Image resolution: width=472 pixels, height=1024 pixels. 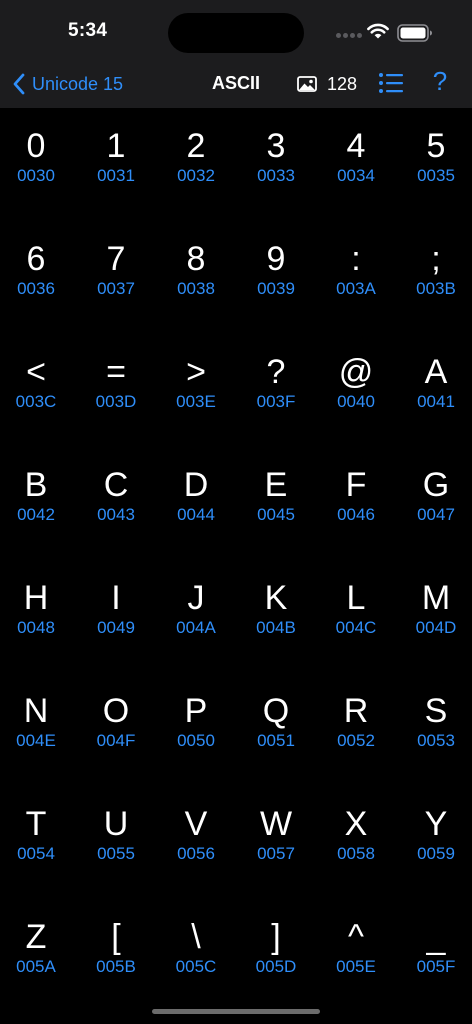 I want to click on character-cell: U 0055, so click(x=116, y=842).